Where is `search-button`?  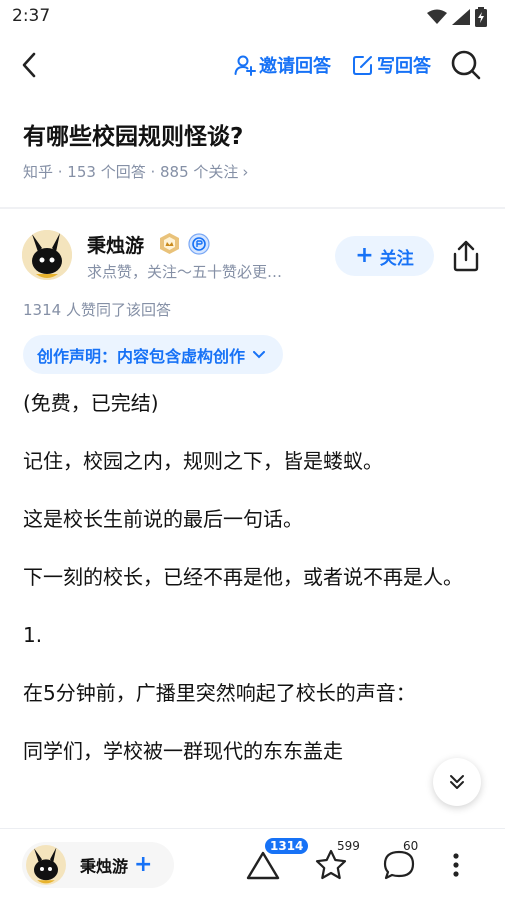
search-button is located at coordinates (466, 65).